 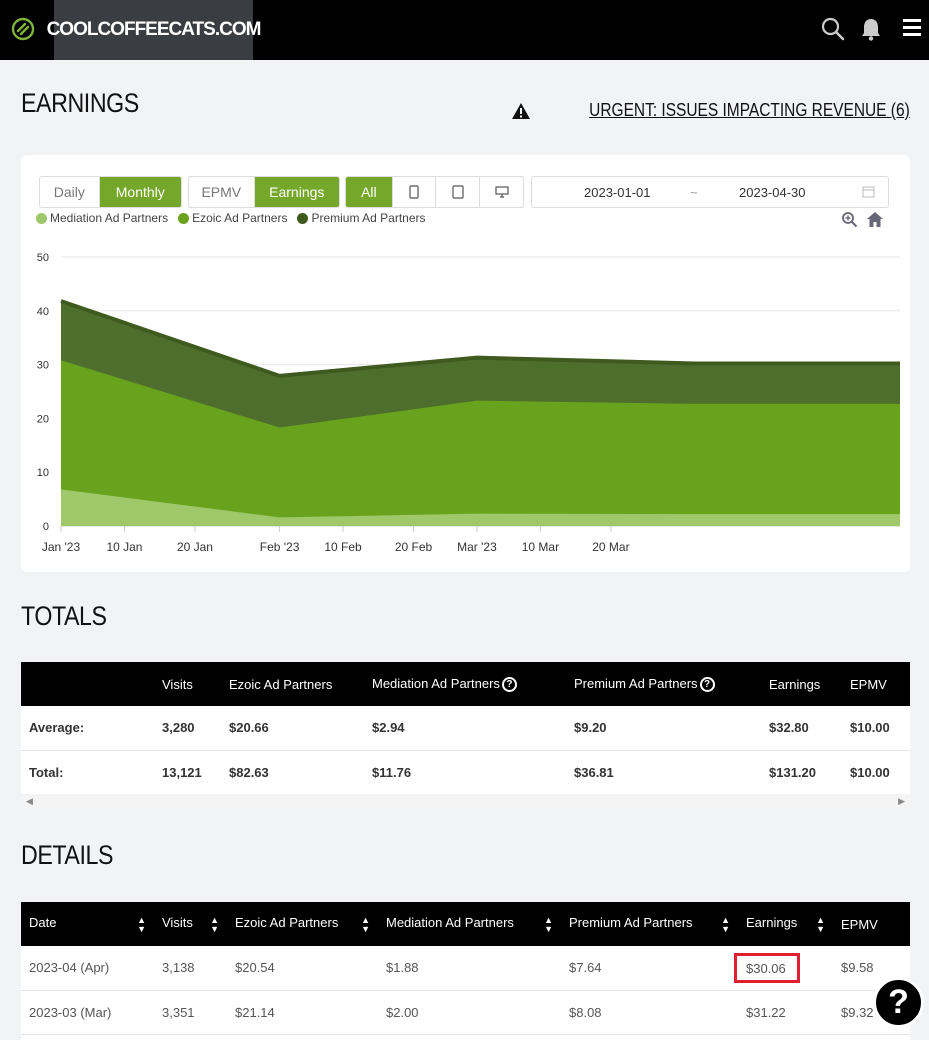 What do you see at coordinates (477, 547) in the screenshot?
I see `x-tick-label: Mar '23` at bounding box center [477, 547].